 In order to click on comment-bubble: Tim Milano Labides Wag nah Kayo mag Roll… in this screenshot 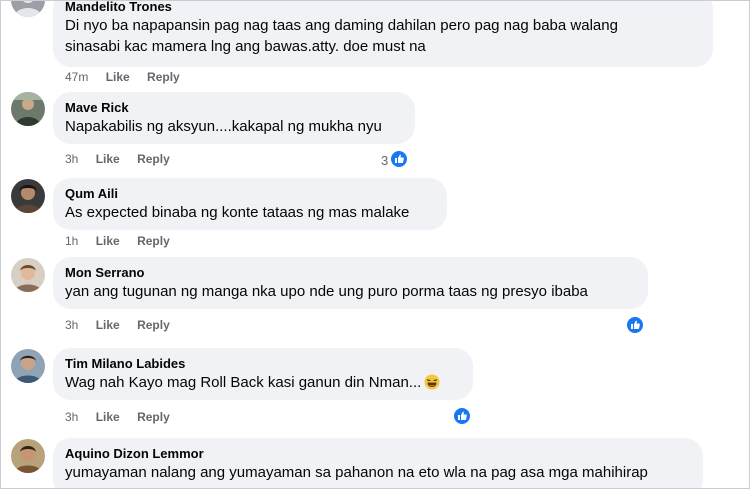, I will do `click(263, 374)`.